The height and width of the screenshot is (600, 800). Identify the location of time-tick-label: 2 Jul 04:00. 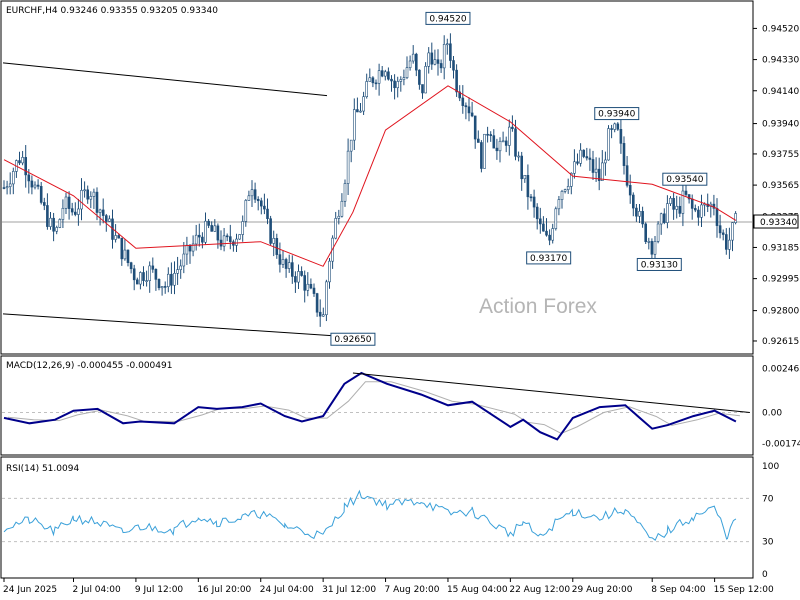
(97, 590).